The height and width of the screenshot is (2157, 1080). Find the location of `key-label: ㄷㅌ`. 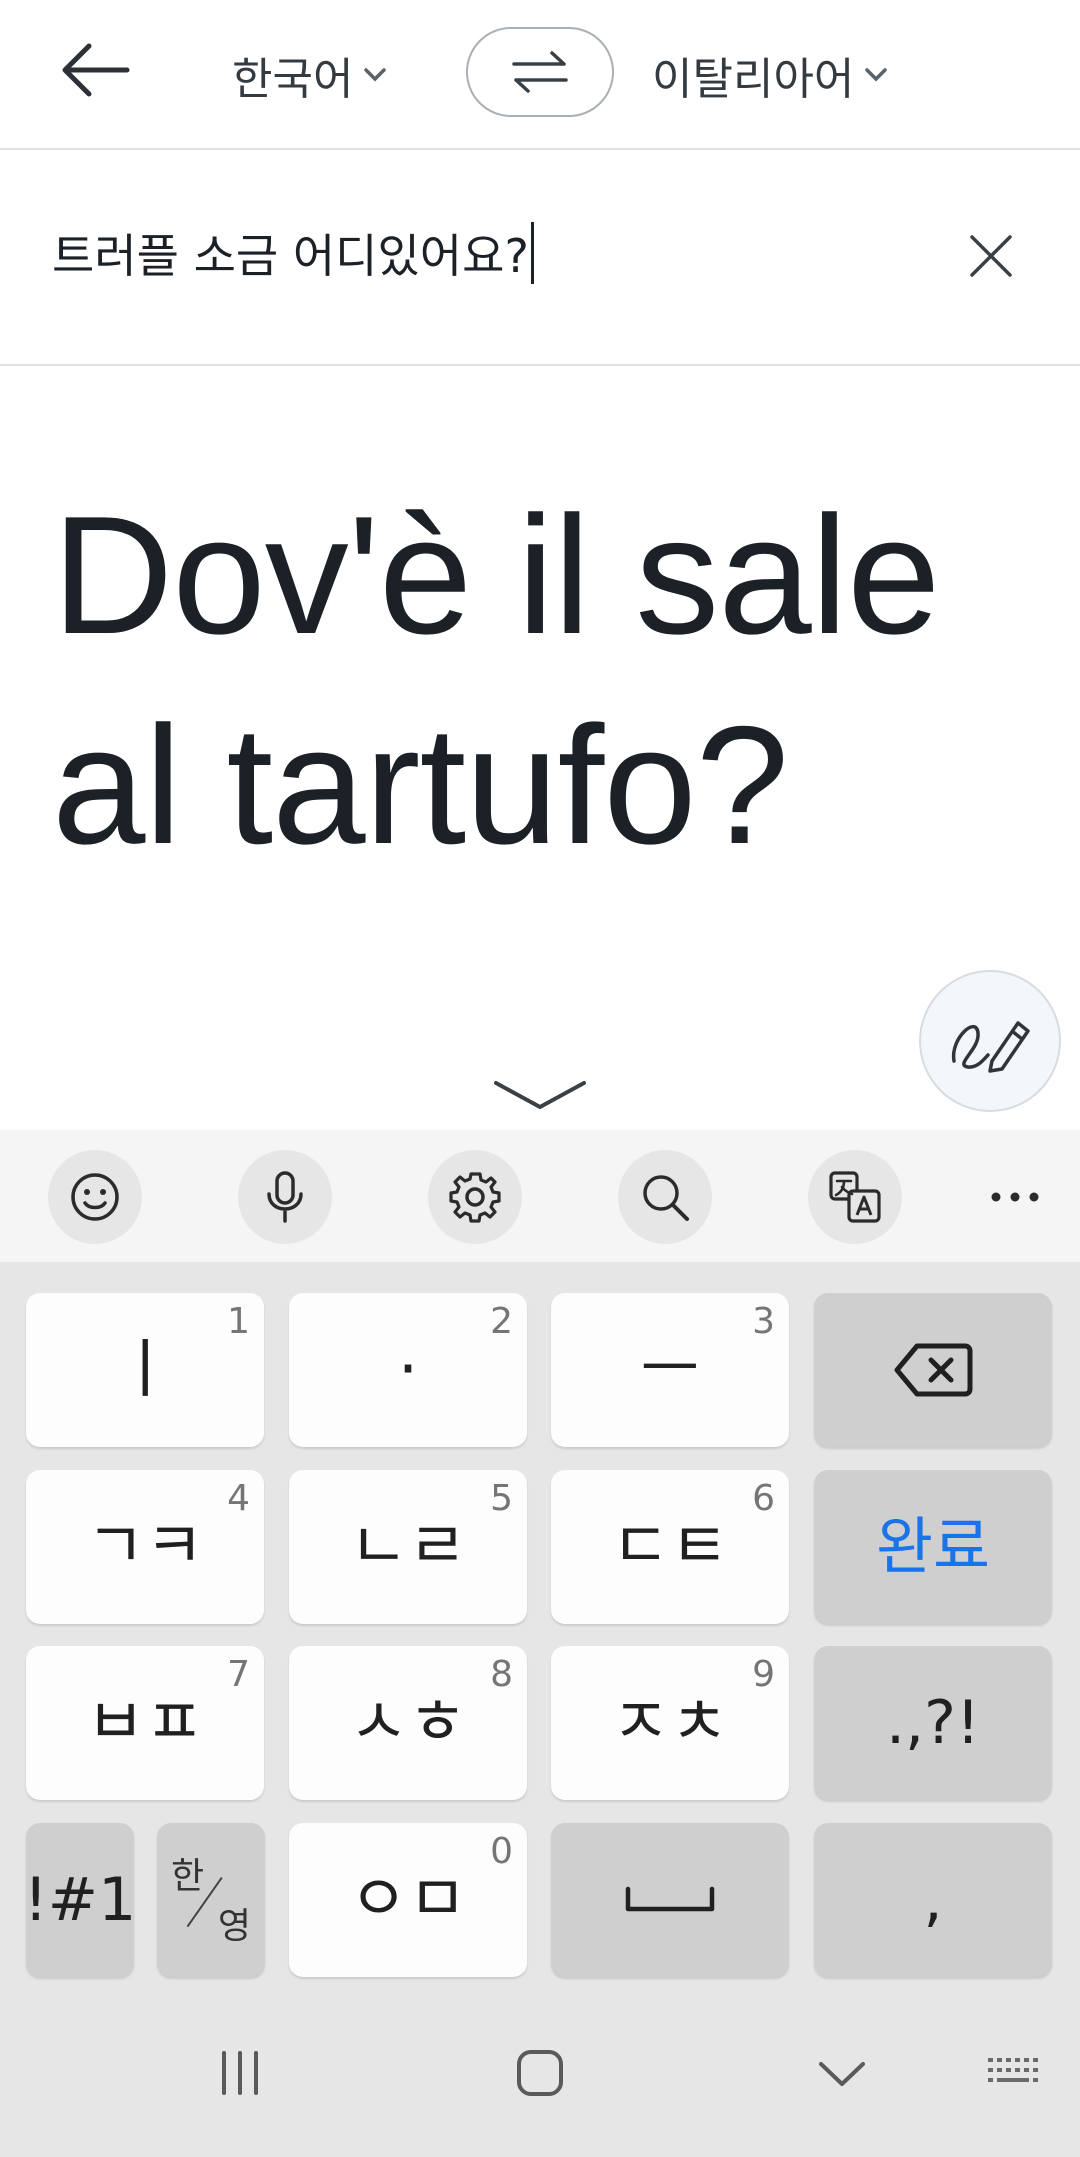

key-label: ㄷㅌ is located at coordinates (670, 1547).